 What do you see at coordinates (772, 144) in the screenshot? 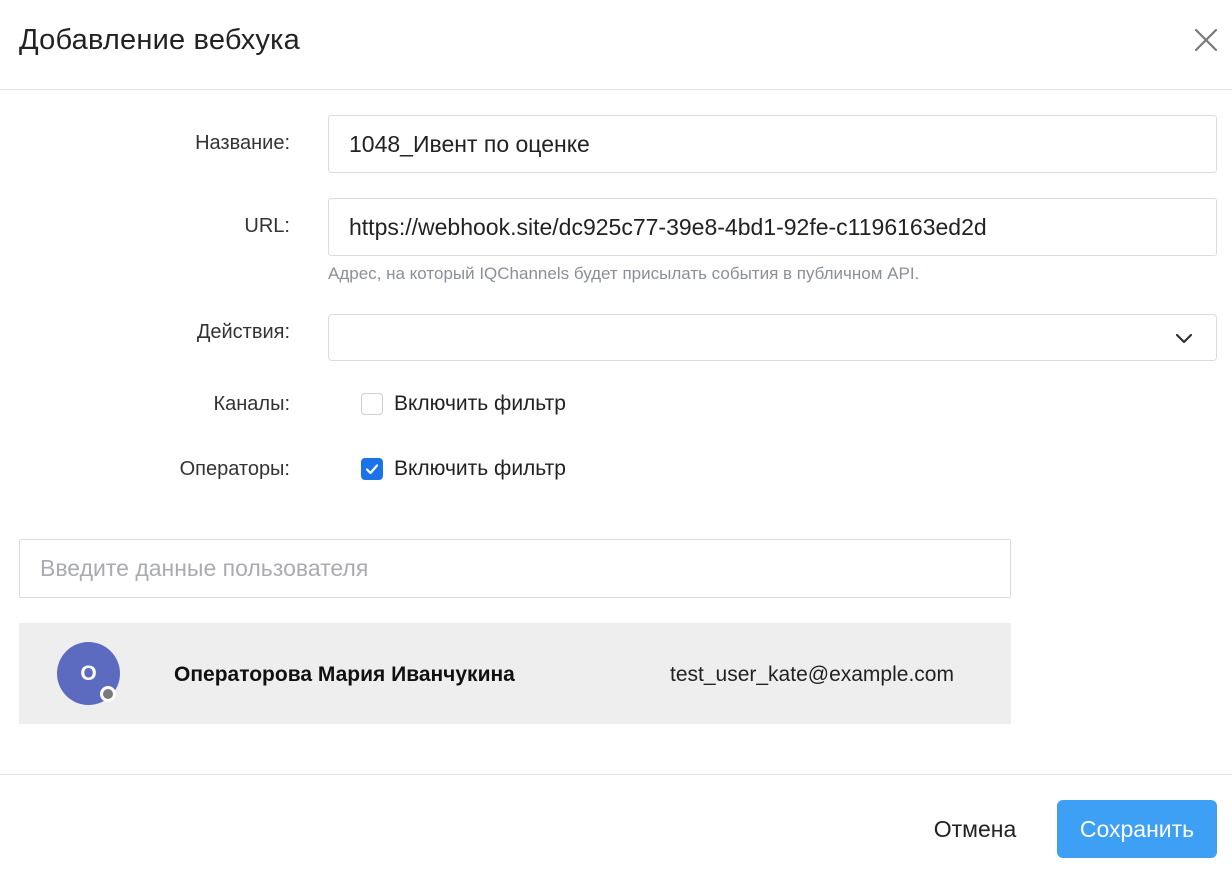
I see `name-input` at bounding box center [772, 144].